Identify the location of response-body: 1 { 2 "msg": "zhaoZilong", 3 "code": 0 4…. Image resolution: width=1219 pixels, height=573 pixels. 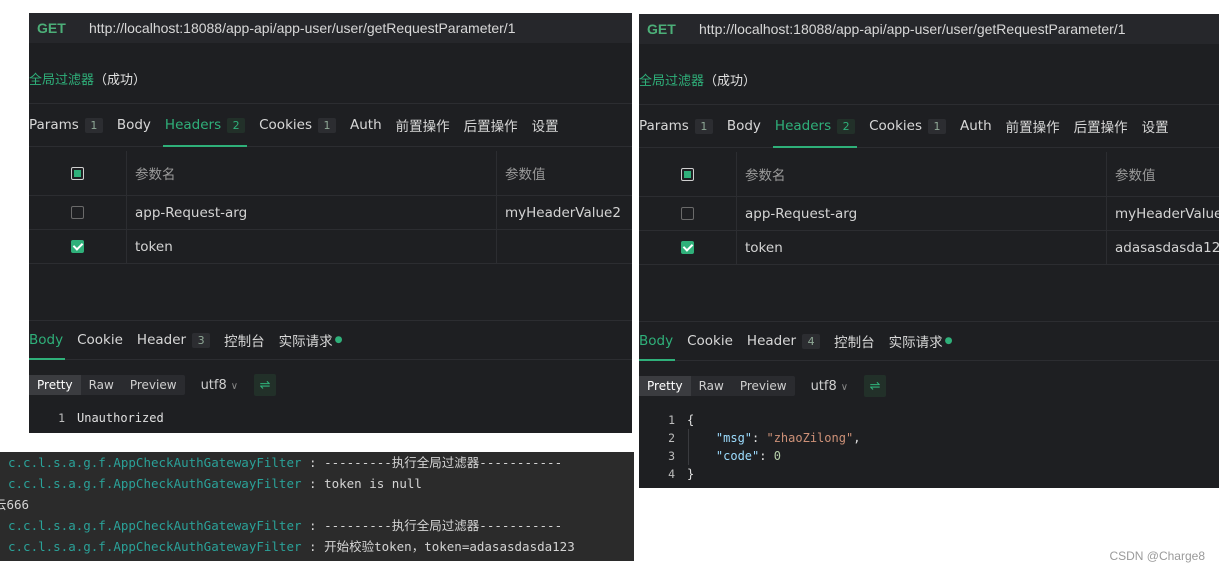
(929, 447).